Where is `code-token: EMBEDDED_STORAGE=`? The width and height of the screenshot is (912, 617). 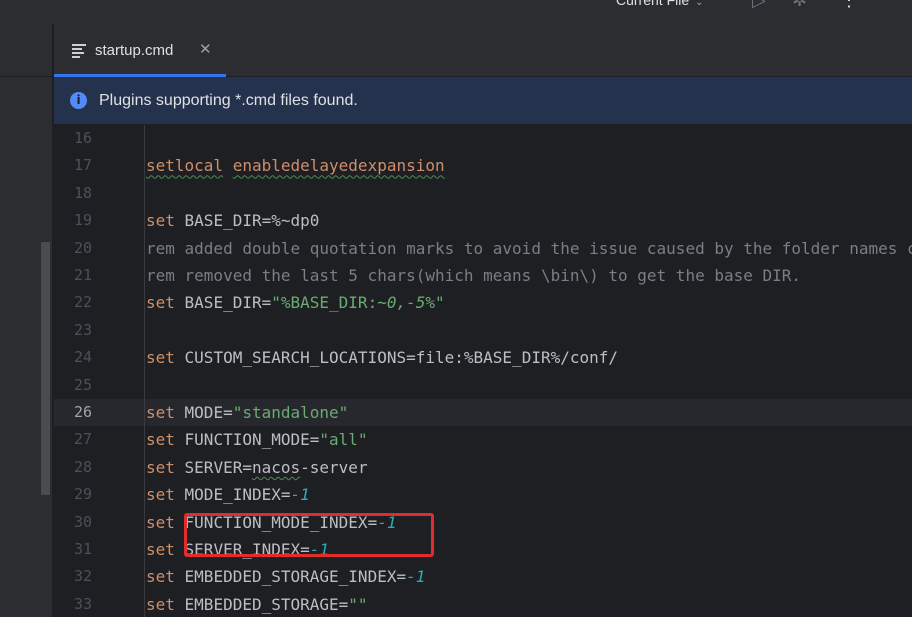
code-token: EMBEDDED_STORAGE= is located at coordinates (261, 604).